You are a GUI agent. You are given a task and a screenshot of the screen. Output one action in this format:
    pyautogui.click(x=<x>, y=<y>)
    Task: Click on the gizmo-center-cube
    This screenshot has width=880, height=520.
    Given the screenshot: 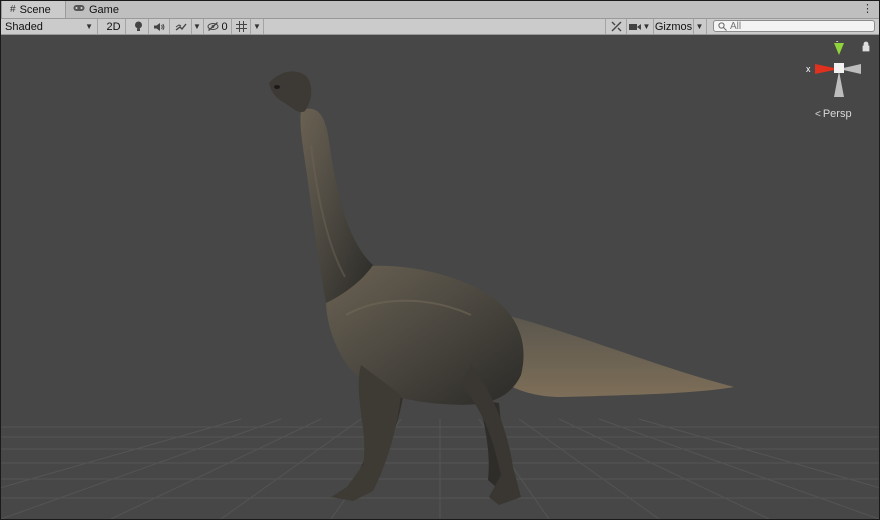 What is the action you would take?
    pyautogui.click(x=839, y=68)
    